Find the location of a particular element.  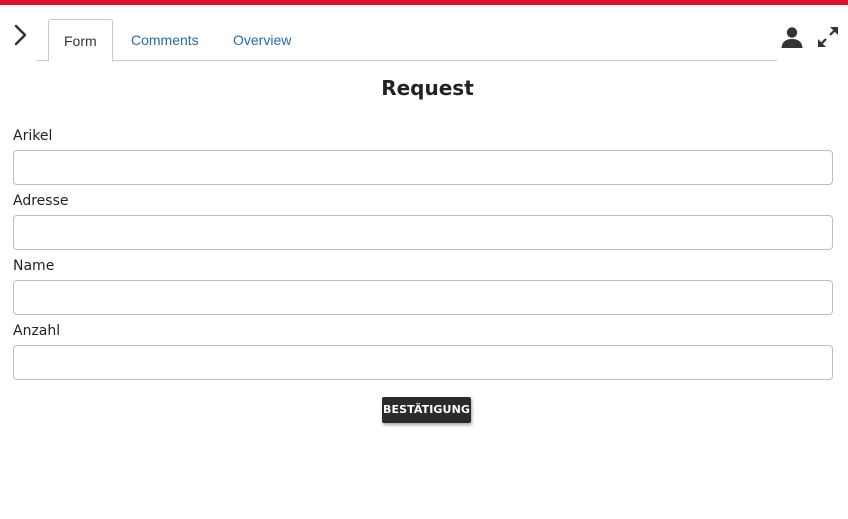

anzahl-input is located at coordinates (423, 362).